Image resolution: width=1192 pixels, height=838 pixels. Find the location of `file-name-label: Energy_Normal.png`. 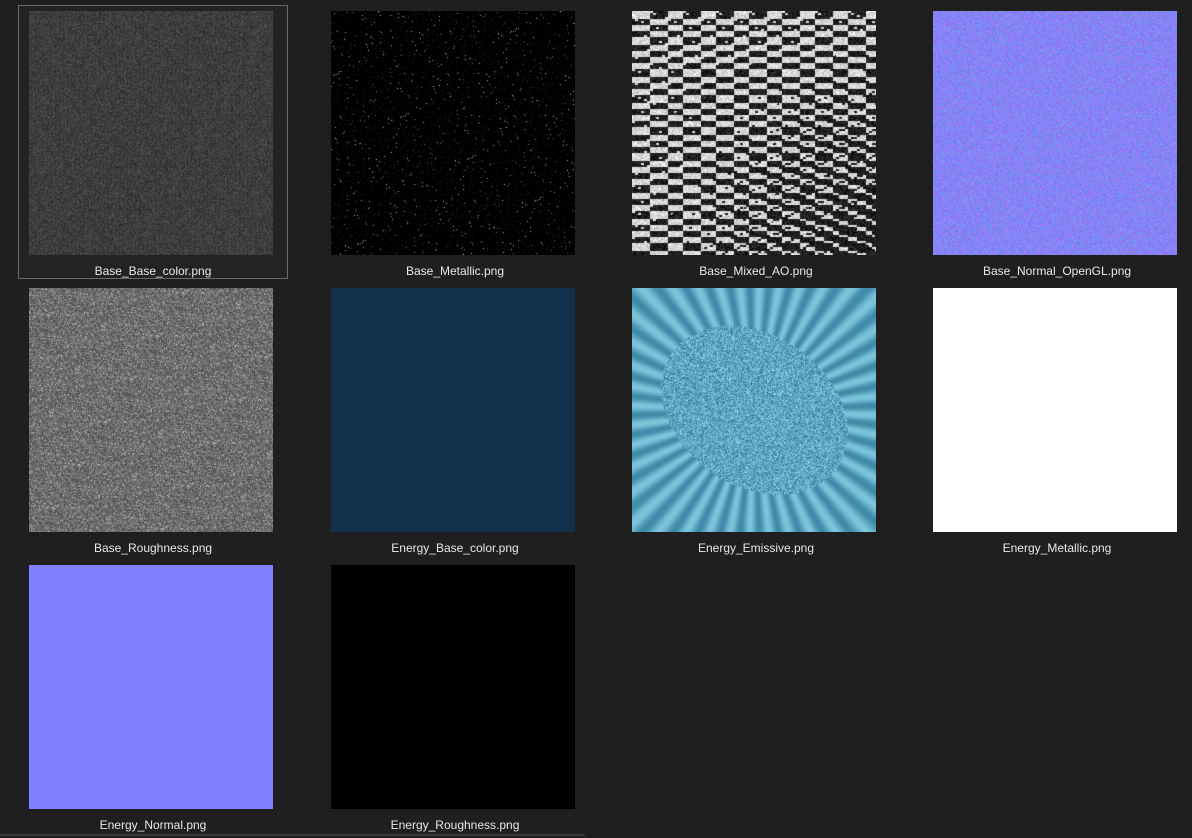

file-name-label: Energy_Normal.png is located at coordinates (153, 825).